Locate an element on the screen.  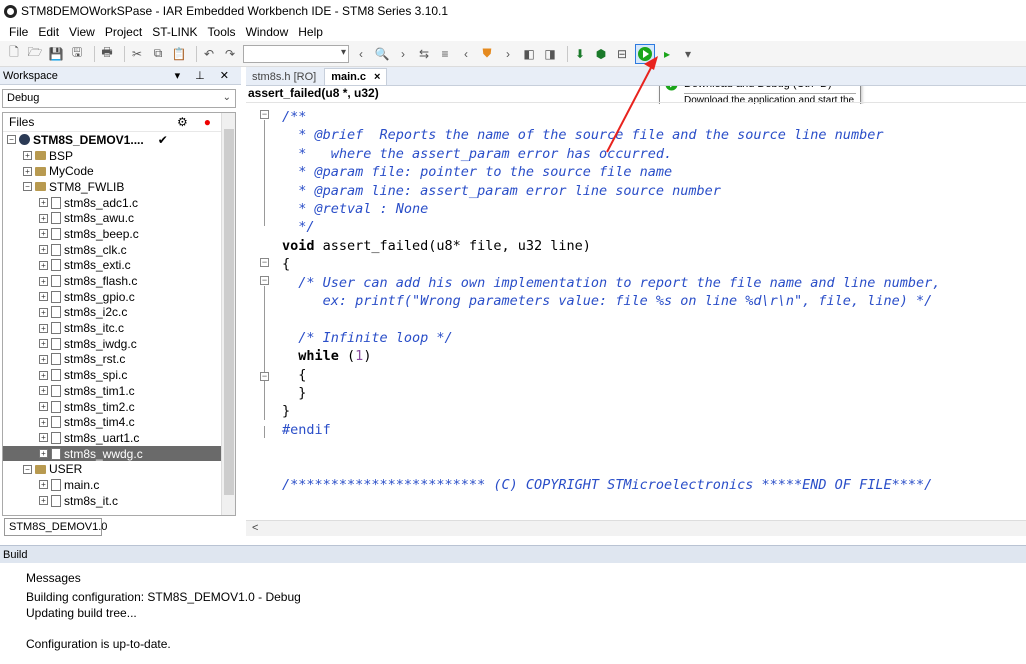
paste-icon: 📋 is located at coordinates (179, 54).